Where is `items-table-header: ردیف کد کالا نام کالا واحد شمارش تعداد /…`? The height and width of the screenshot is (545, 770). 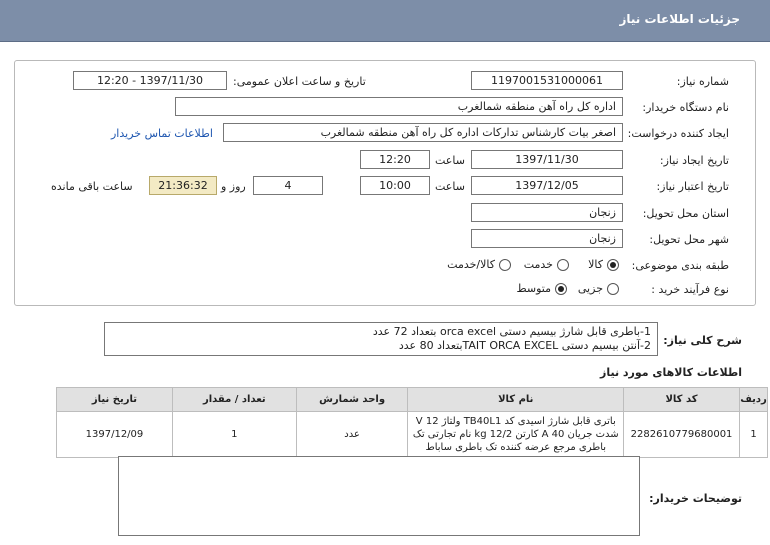
items-table-header: ردیف کد کالا نام کالا واحد شمارش تعداد /… is located at coordinates (412, 399).